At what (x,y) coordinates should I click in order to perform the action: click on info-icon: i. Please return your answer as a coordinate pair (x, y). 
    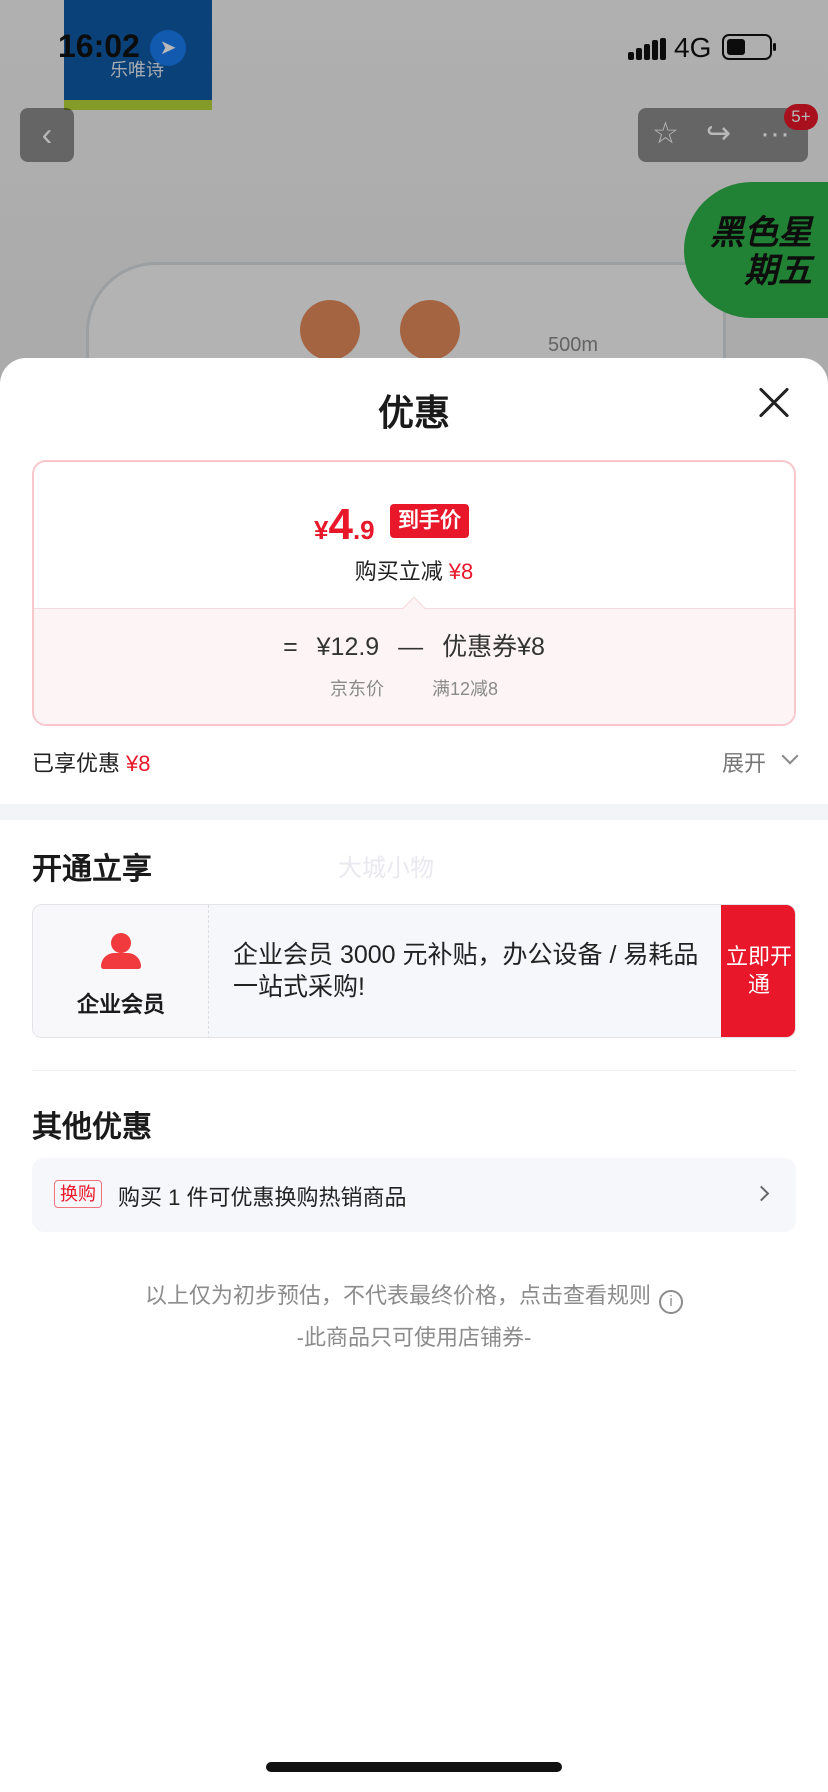
    Looking at the image, I should click on (671, 1302).